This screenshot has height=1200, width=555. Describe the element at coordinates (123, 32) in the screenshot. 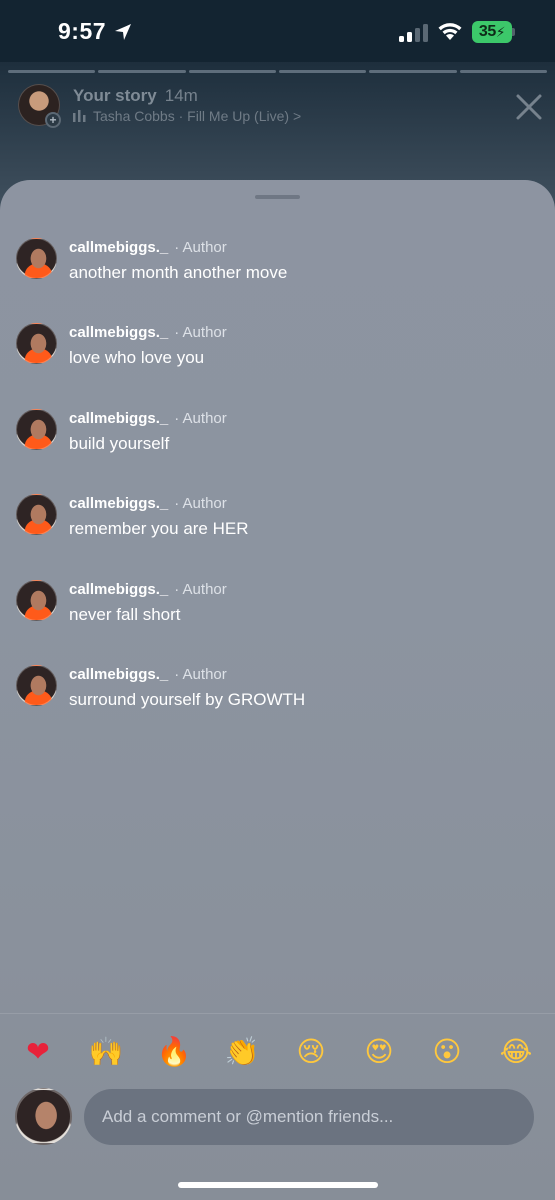

I see `location-arrow-icon` at that location.